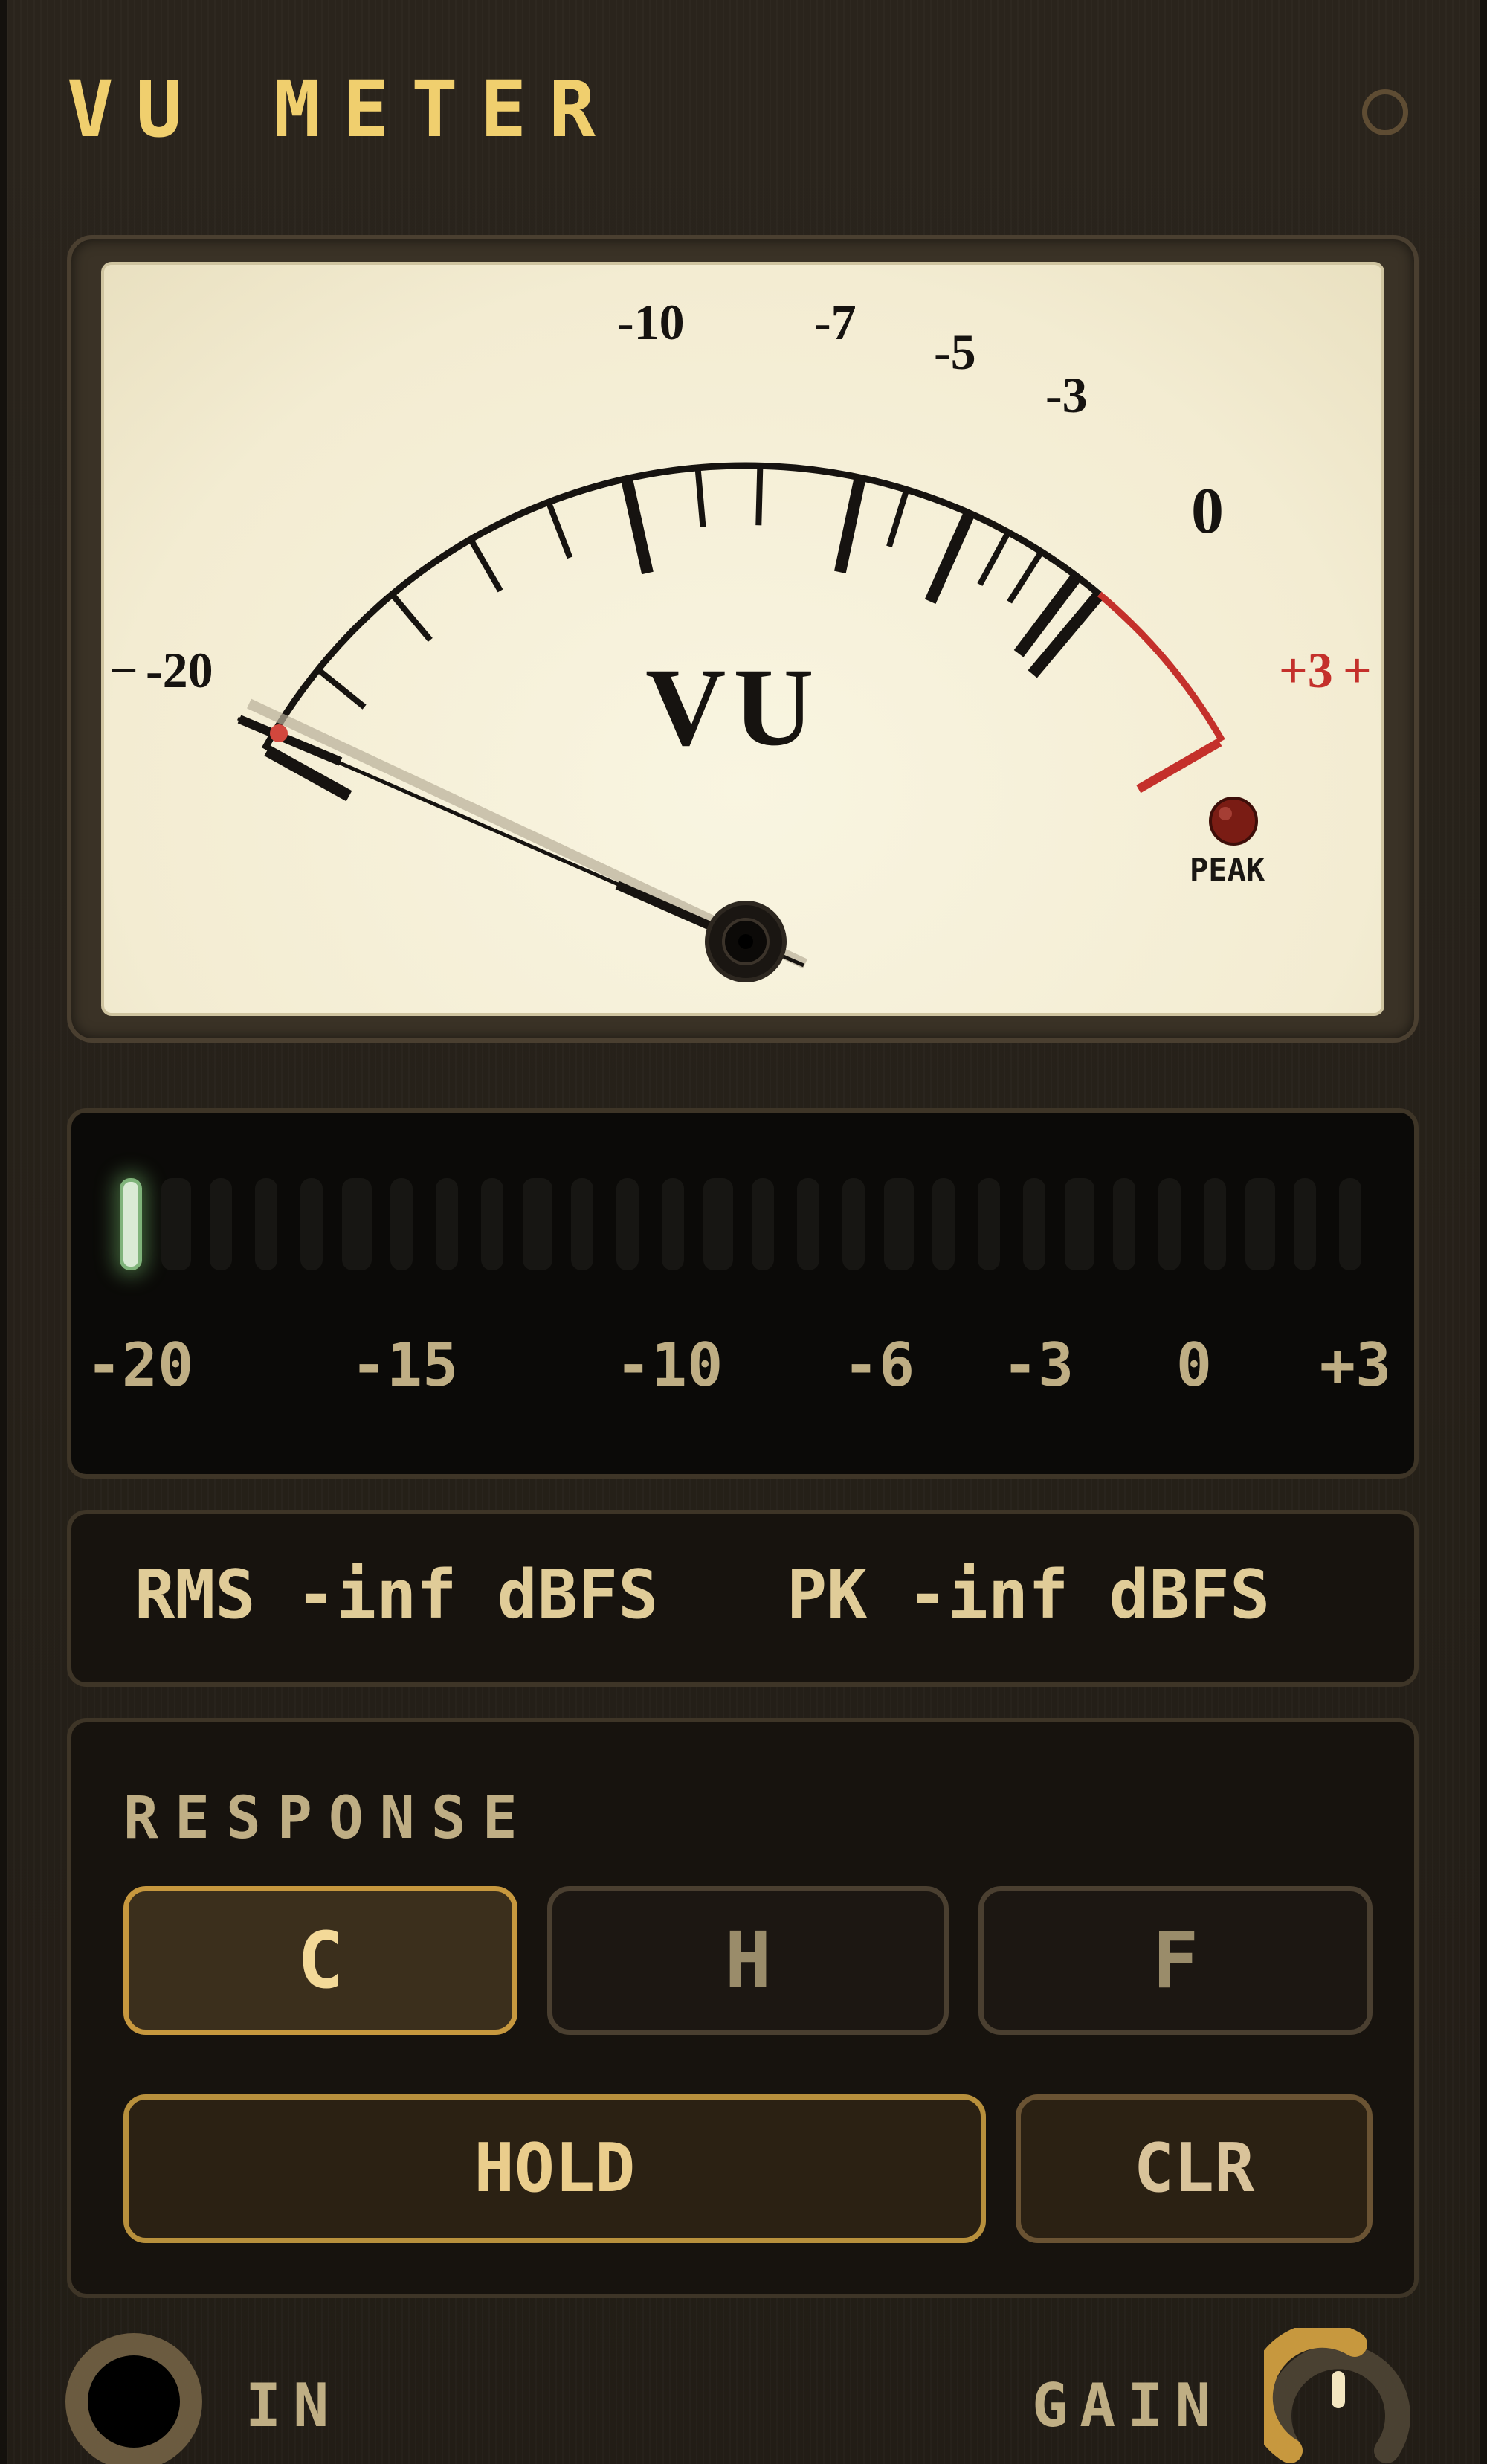  I want to click on led-scale-minus-3: -3, so click(1037, 1365).